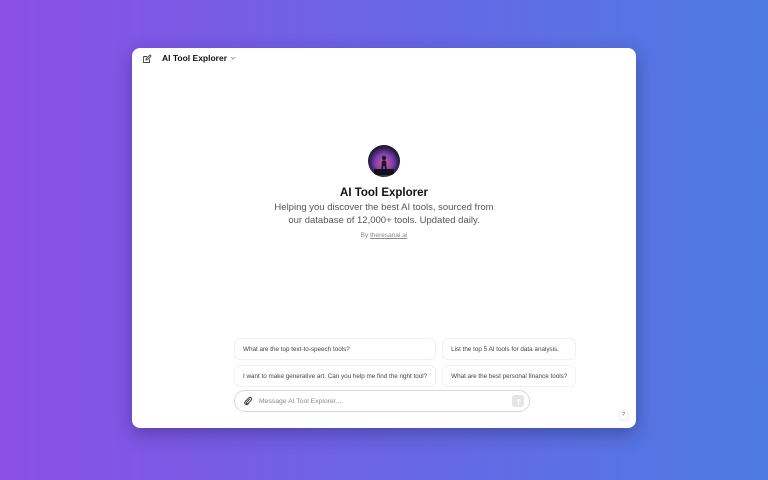 This screenshot has height=480, width=768. What do you see at coordinates (364, 235) in the screenshot?
I see `author-prefix: By` at bounding box center [364, 235].